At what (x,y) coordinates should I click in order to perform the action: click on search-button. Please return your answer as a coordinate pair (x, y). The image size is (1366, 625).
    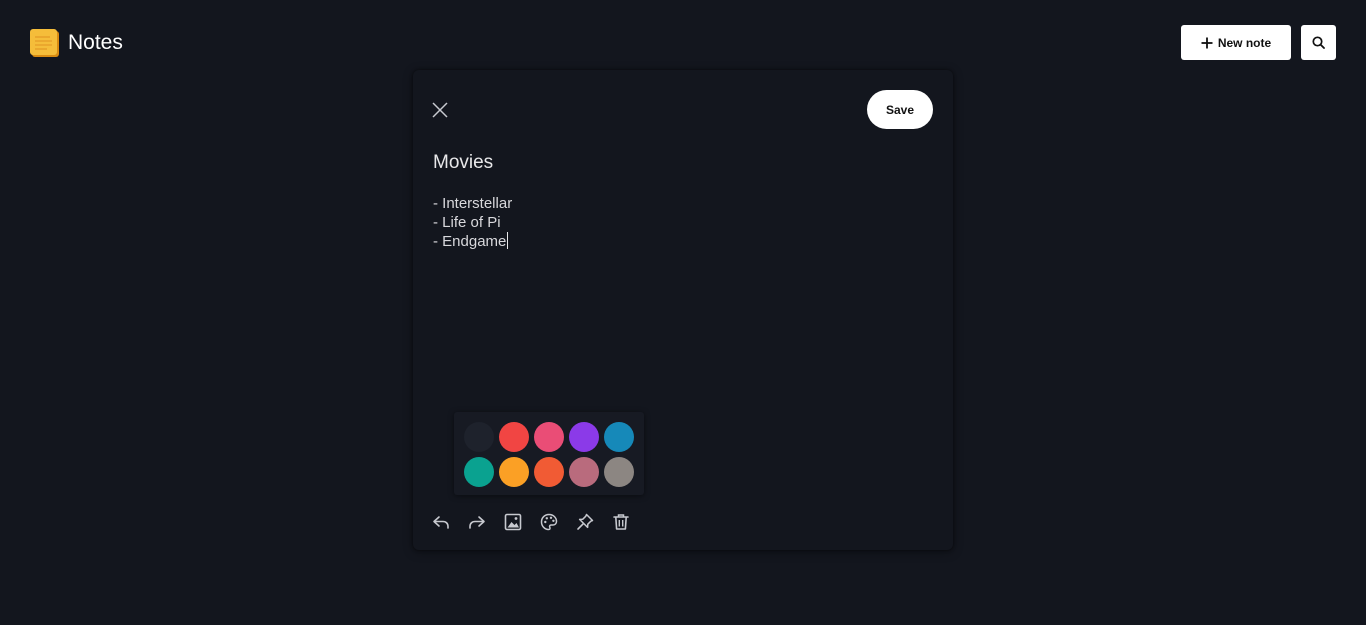
    Looking at the image, I should click on (1318, 42).